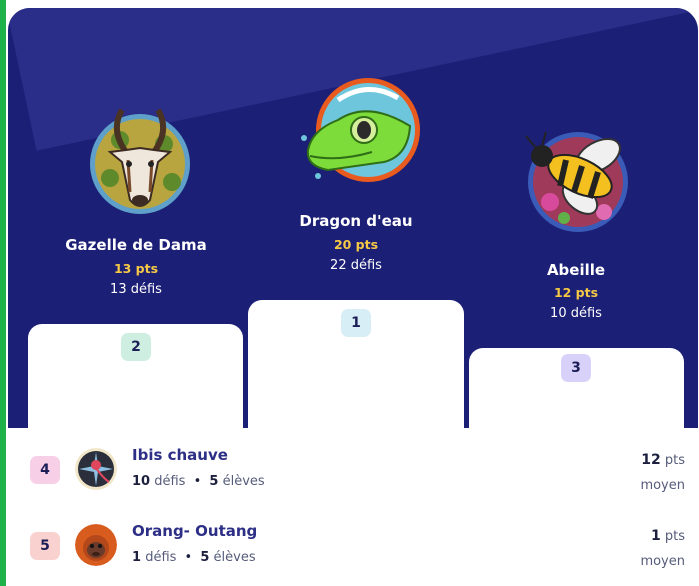 The width and height of the screenshot is (699, 586). I want to click on team-stats: 1 défis • 5 élèves, so click(194, 557).